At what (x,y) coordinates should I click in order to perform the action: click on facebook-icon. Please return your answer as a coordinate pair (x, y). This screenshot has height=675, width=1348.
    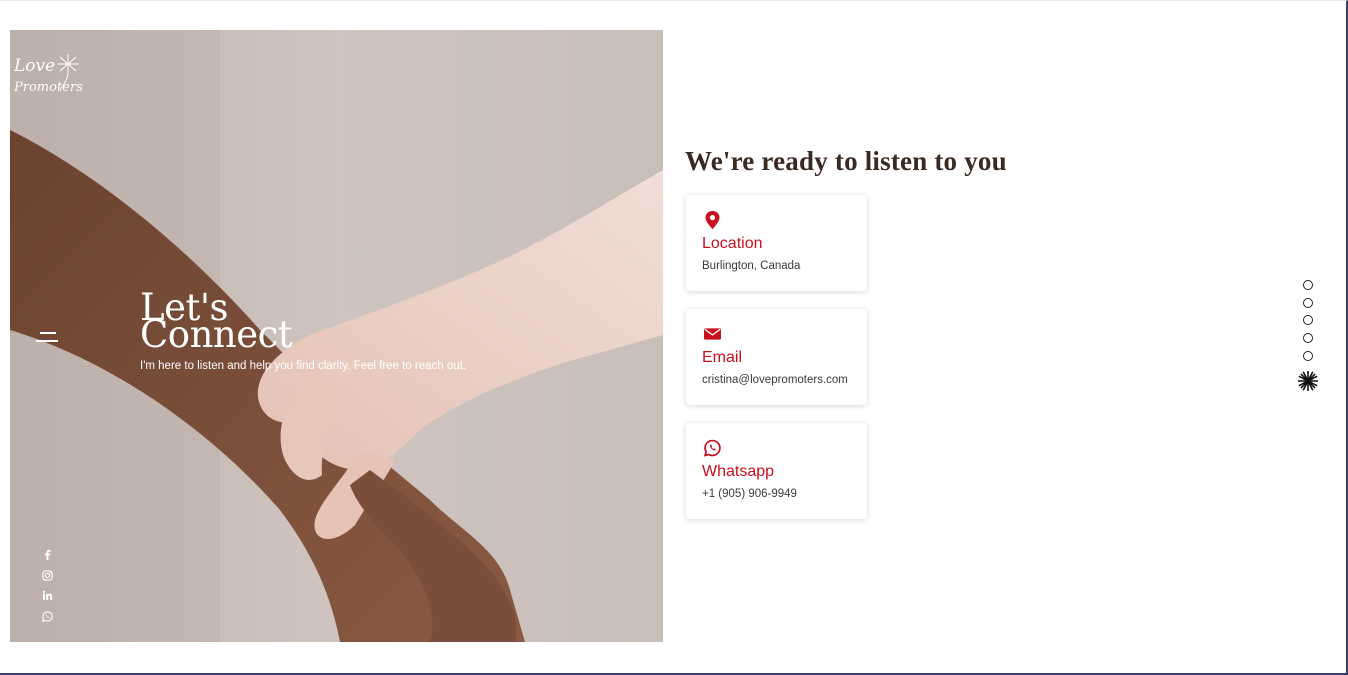
    Looking at the image, I should click on (47, 554).